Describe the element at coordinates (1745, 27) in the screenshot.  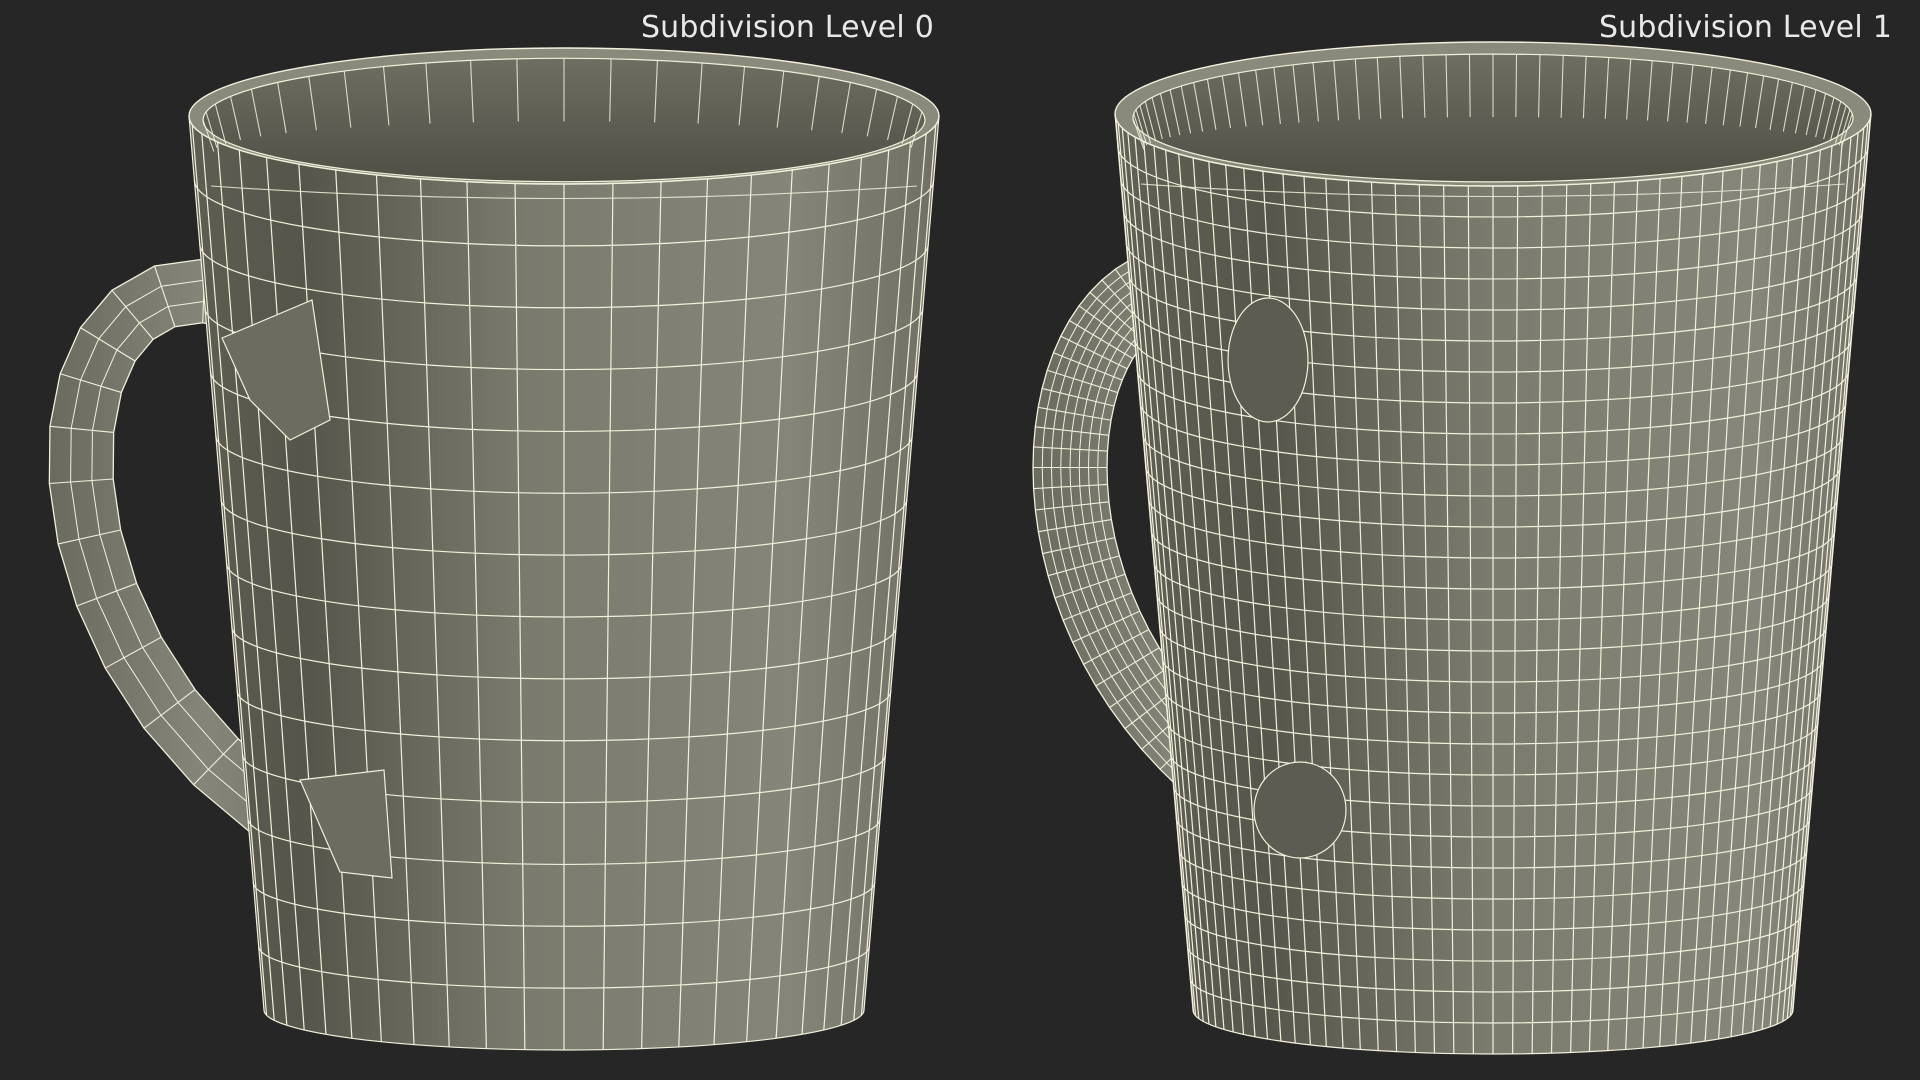
I see `panel-title-right: Subdivision Level 1` at that location.